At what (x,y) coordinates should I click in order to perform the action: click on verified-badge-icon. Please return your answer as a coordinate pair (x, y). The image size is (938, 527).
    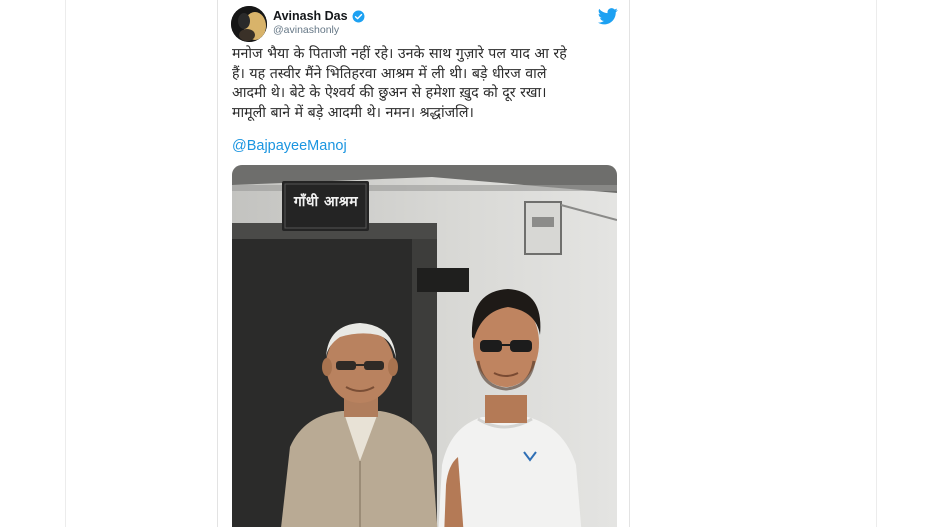
    Looking at the image, I should click on (358, 16).